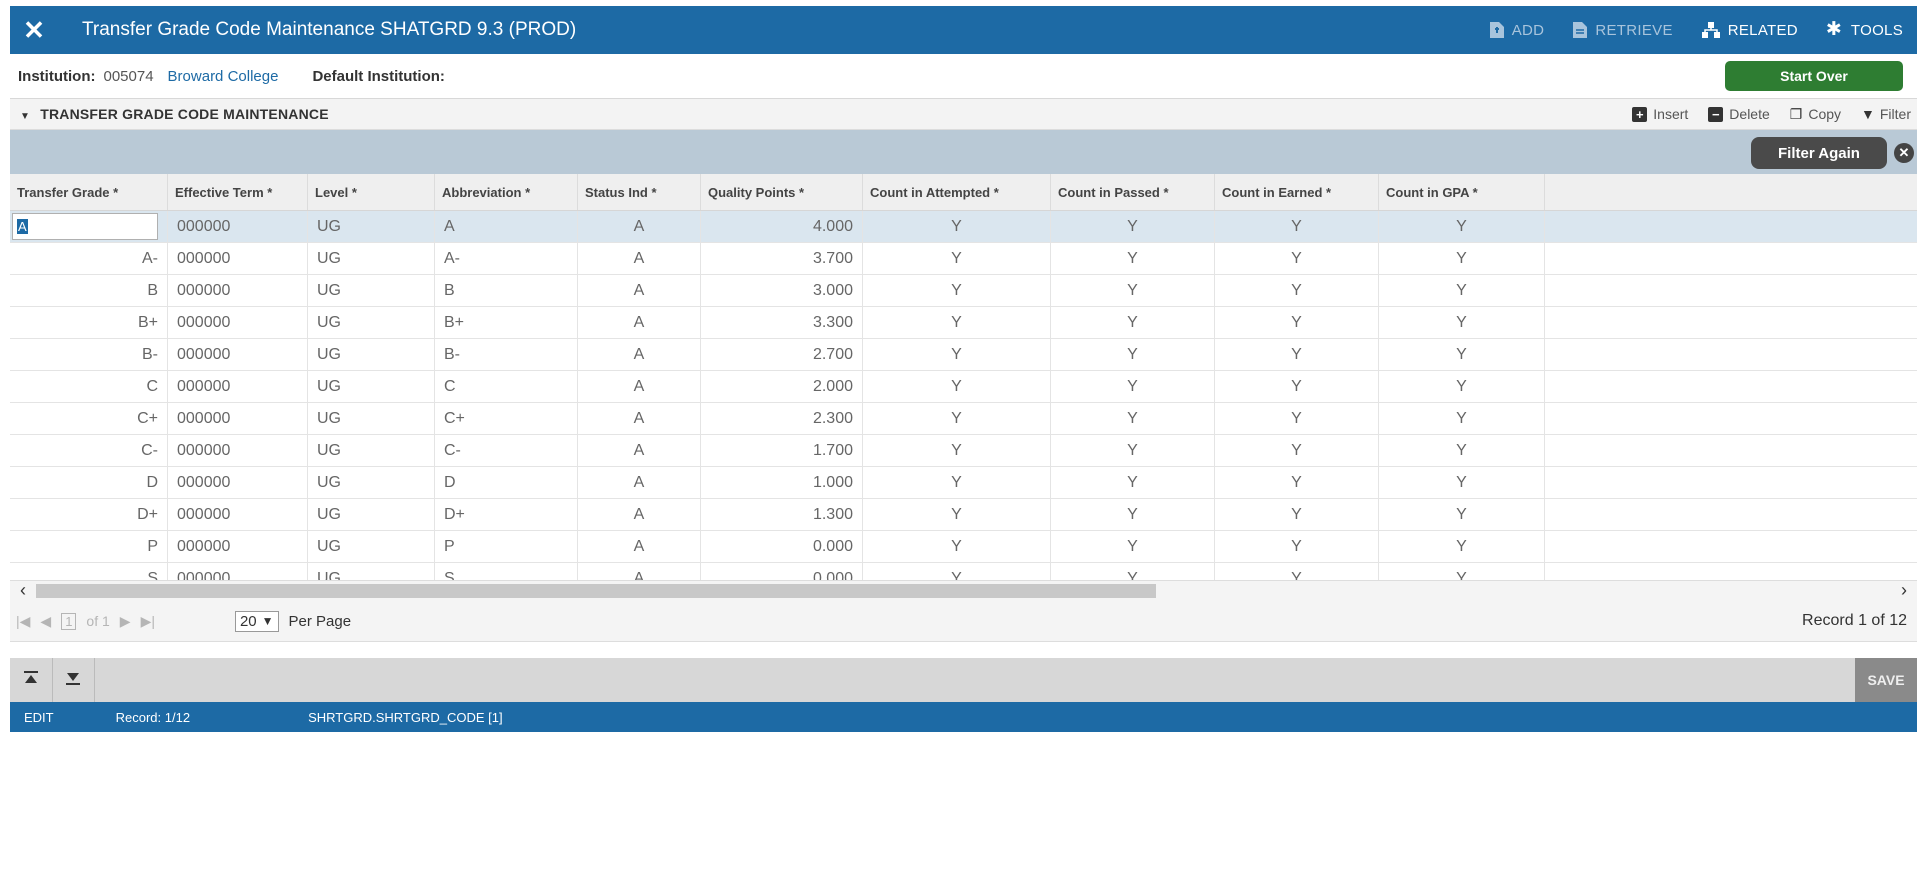 Image resolution: width=1927 pixels, height=885 pixels. Describe the element at coordinates (963, 291) in the screenshot. I see `table-row: B 000000 UG B A 3.000 Y Y Y Y` at that location.